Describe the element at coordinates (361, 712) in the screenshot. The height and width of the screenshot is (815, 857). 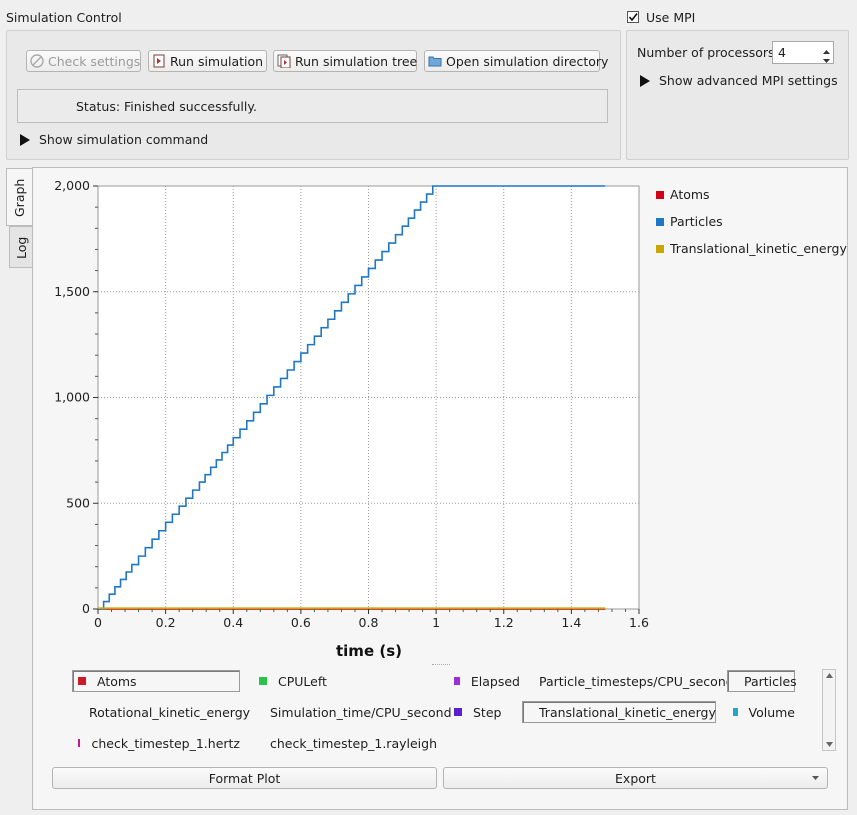
I see `legend-label: Simulation_time/CPU_second` at that location.